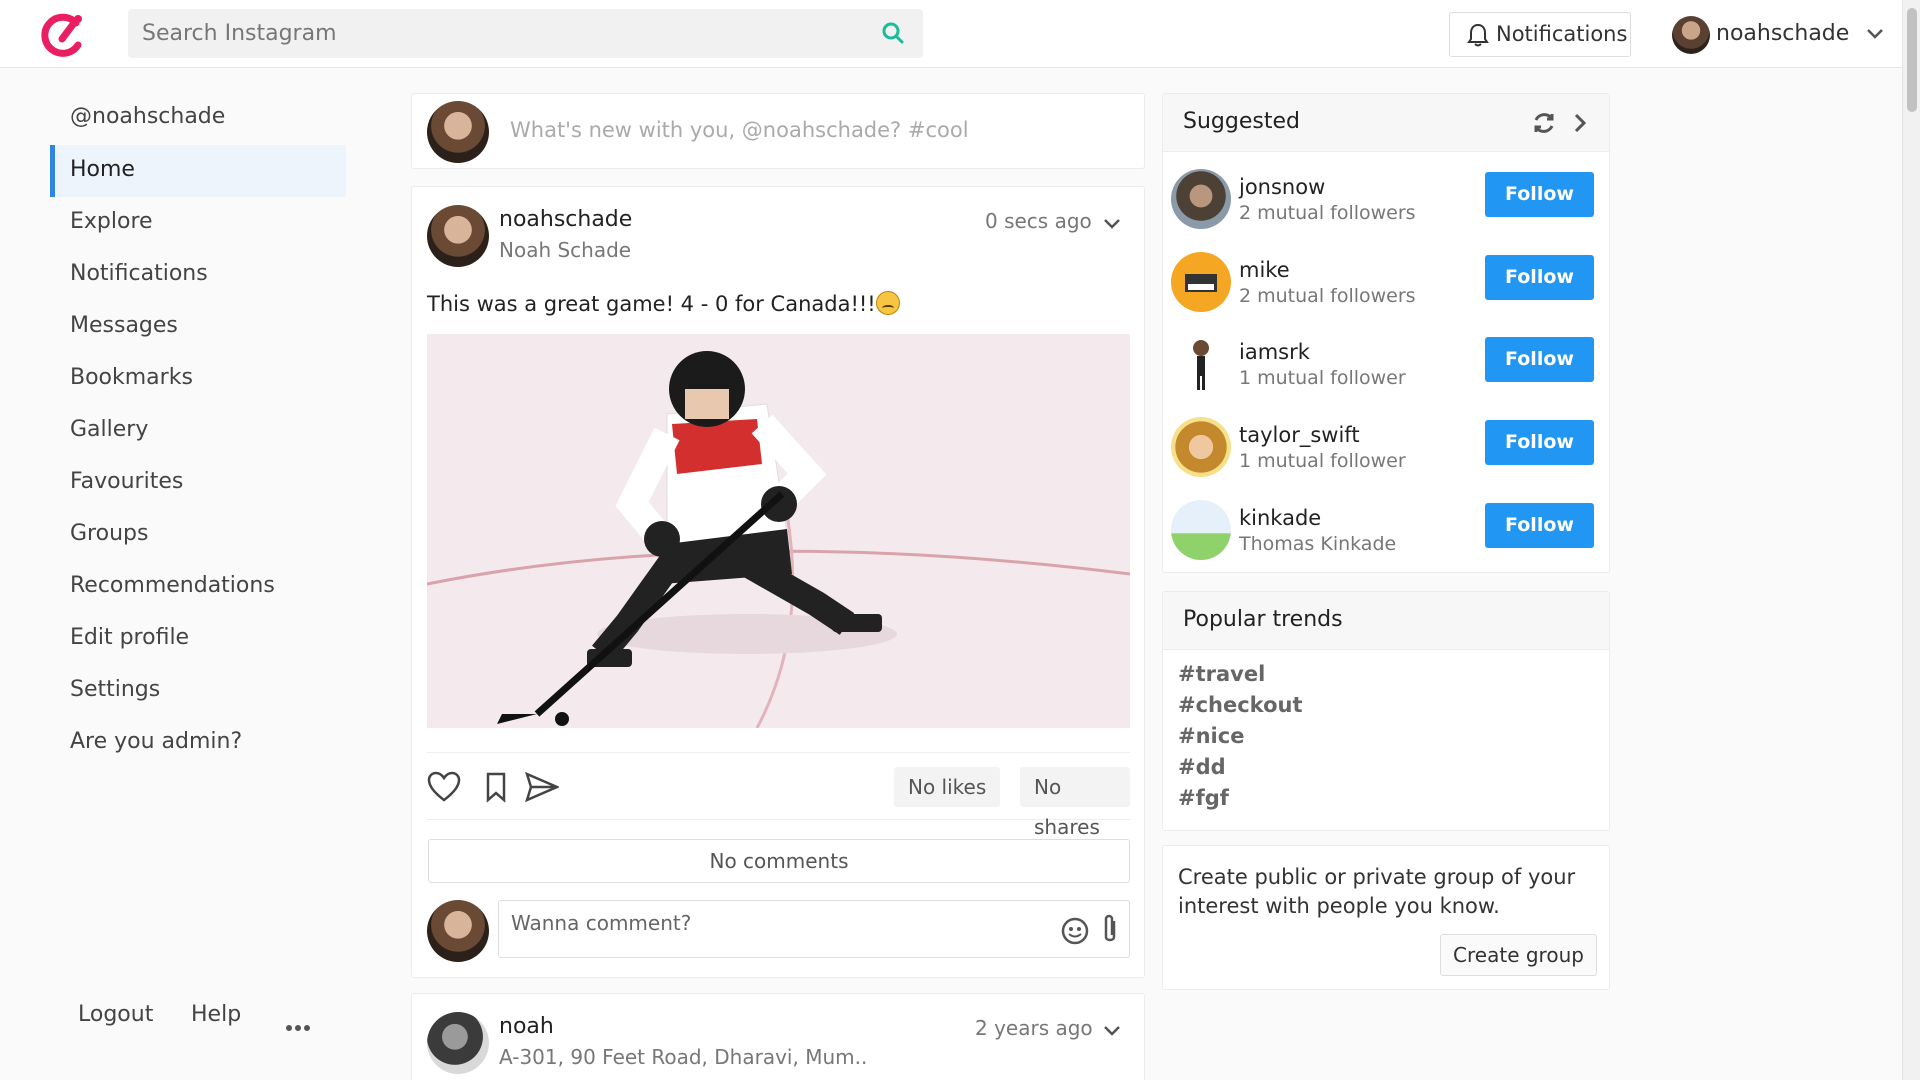 Image resolution: width=1920 pixels, height=1080 pixels. I want to click on sidebar-item-admin: Are you admin?, so click(198, 743).